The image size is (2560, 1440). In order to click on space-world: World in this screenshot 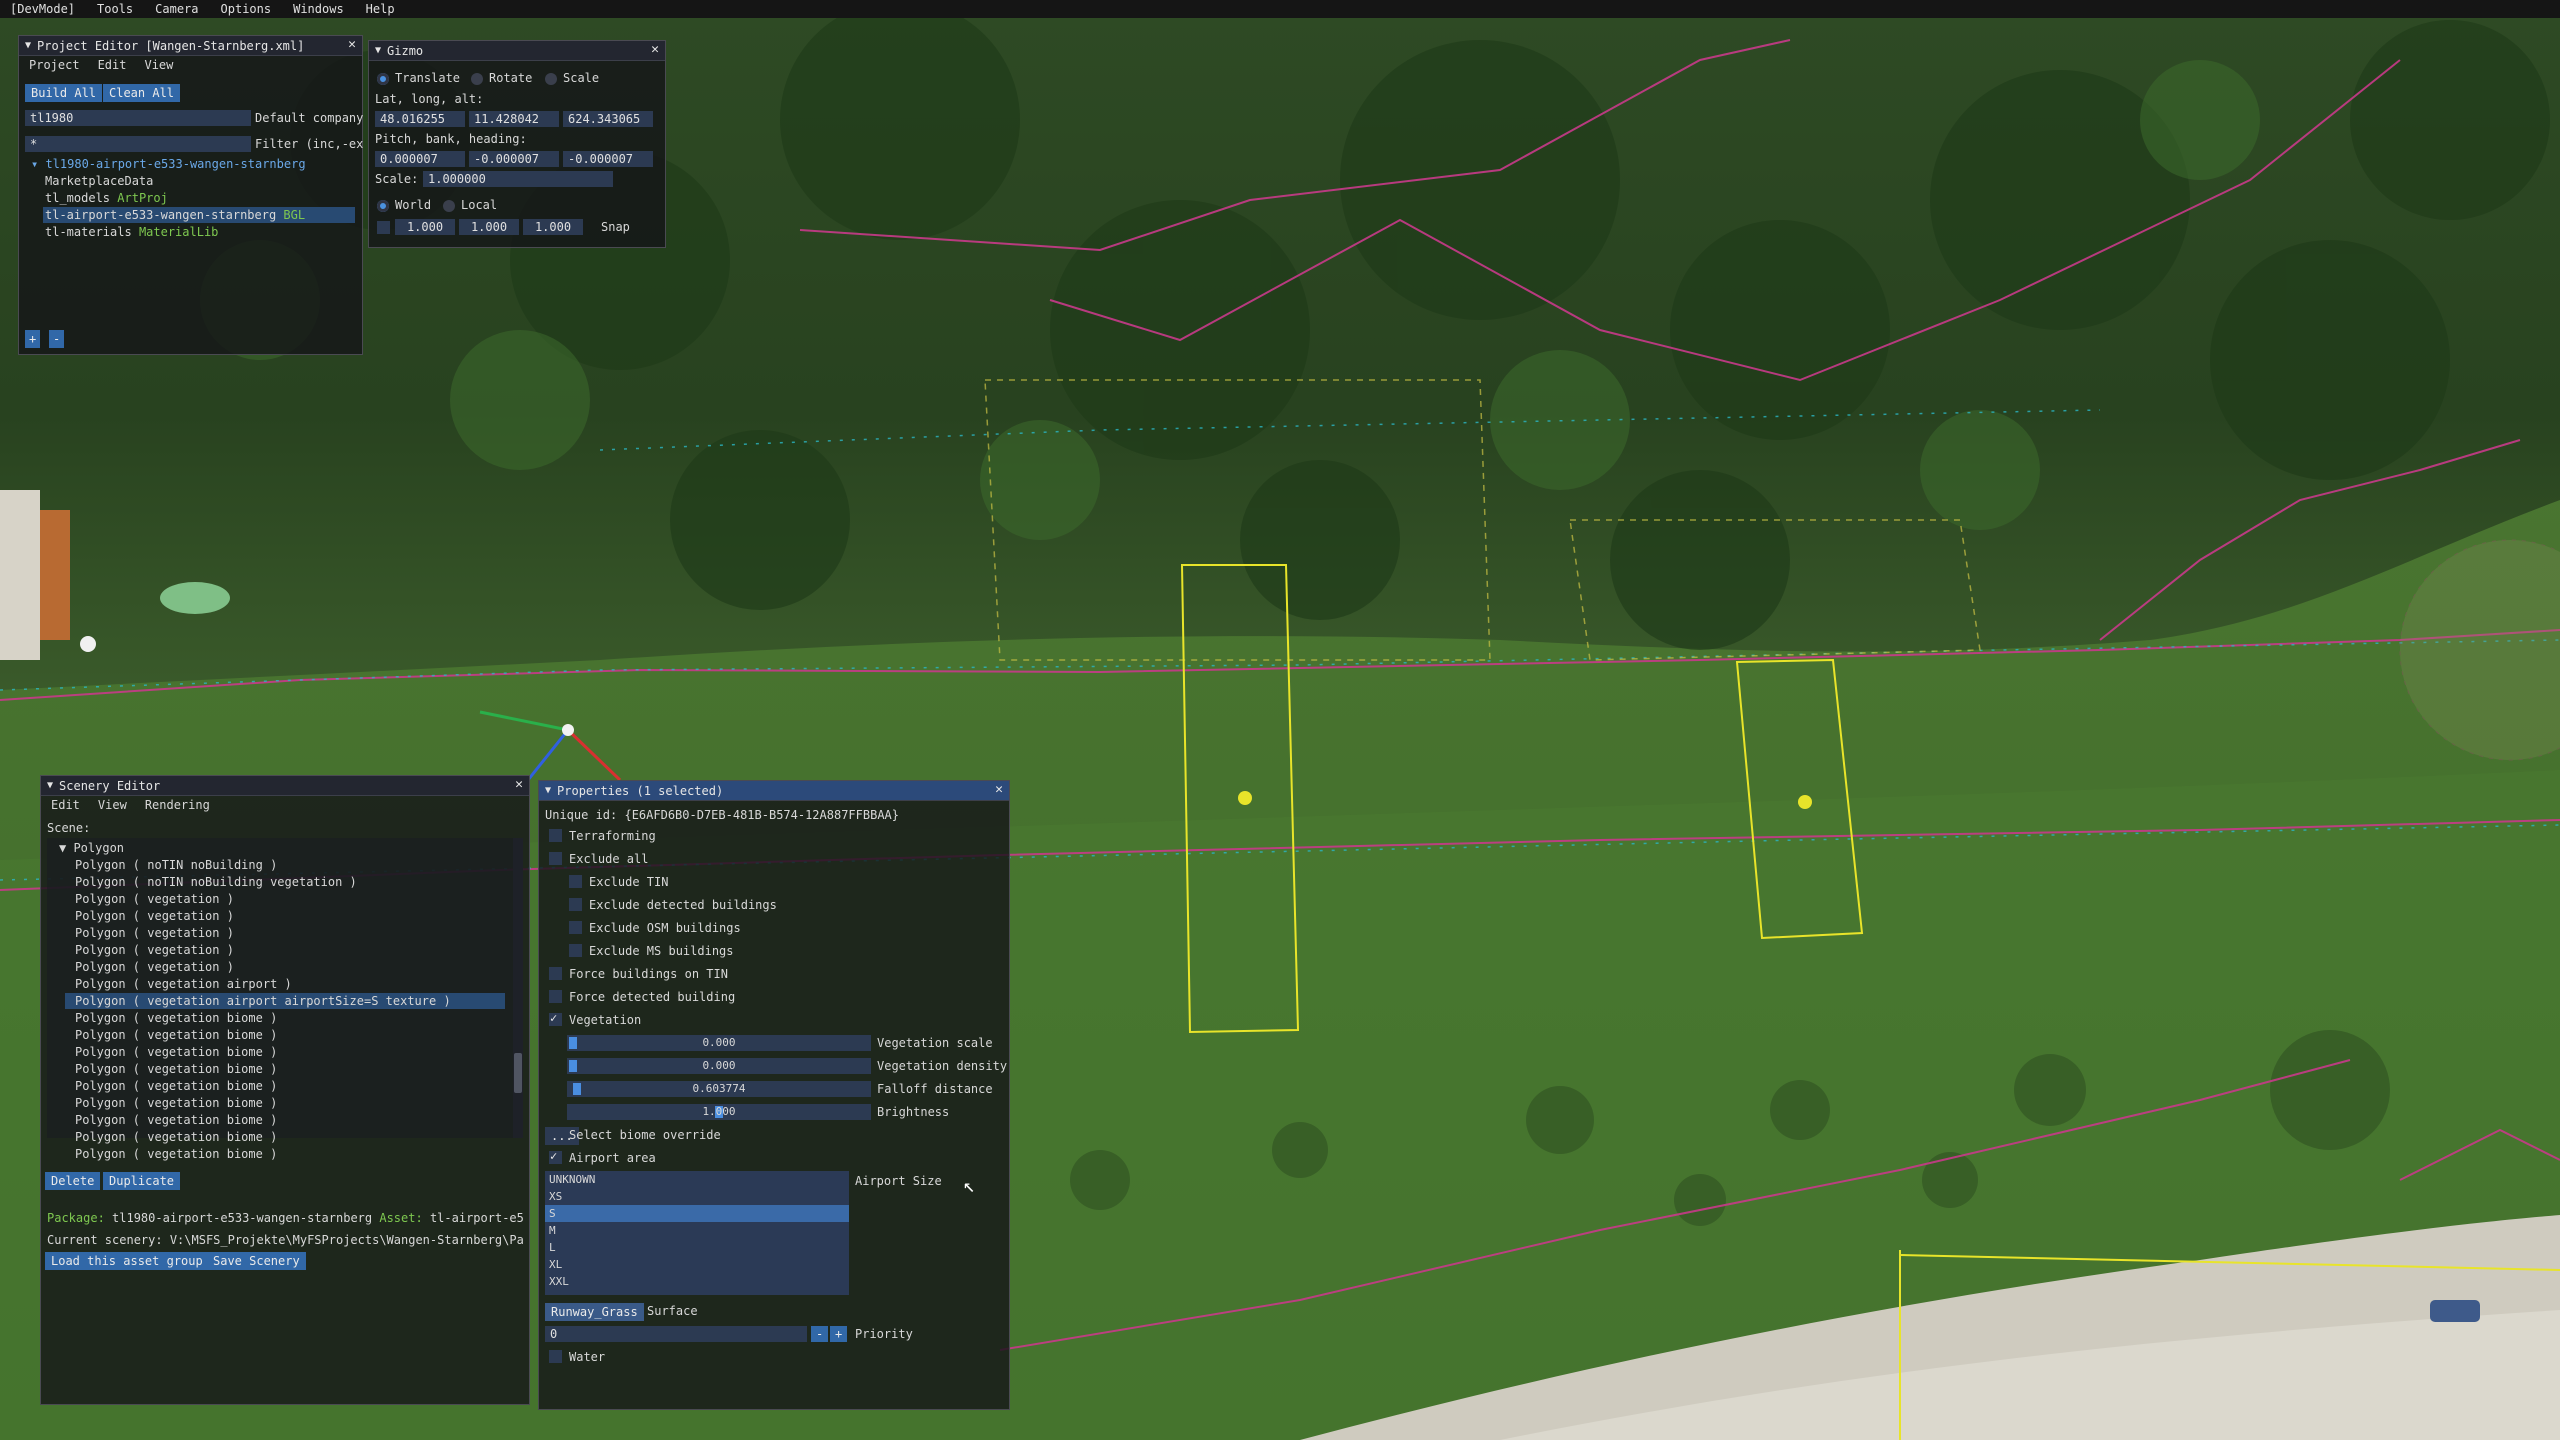, I will do `click(404, 205)`.